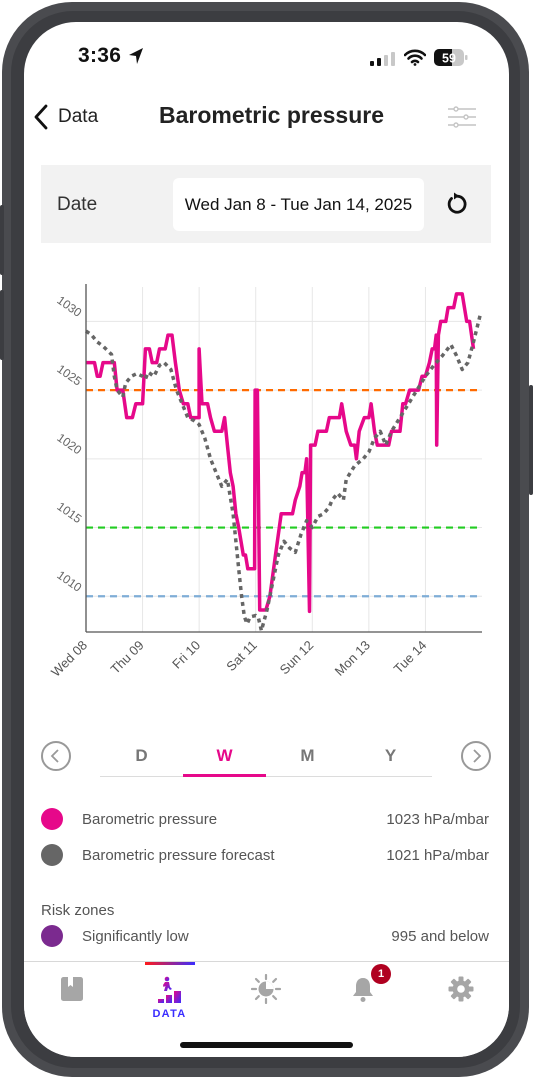 This screenshot has width=533, height=1081. I want to click on legend-label: Barometric pressure, so click(150, 819).